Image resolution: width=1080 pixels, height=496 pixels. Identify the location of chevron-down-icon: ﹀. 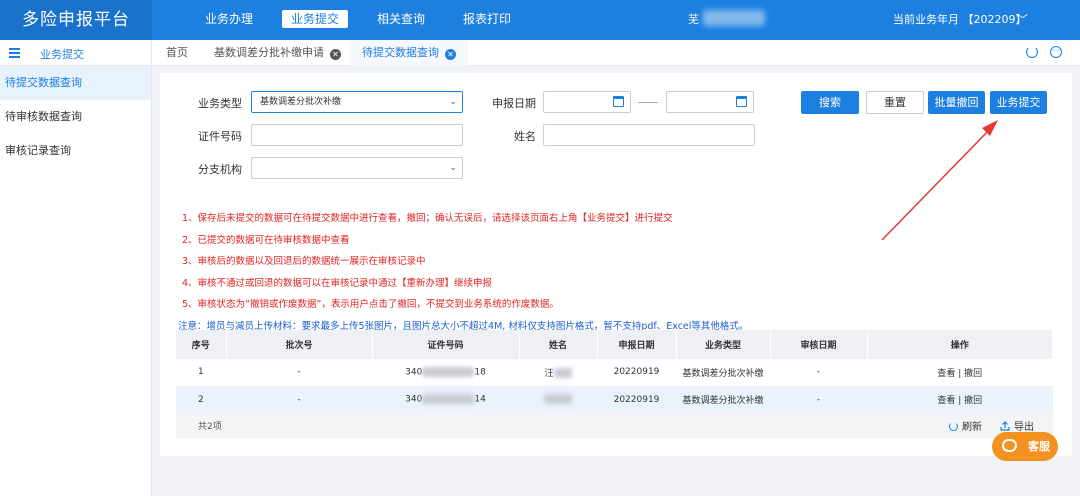
(1022, 19).